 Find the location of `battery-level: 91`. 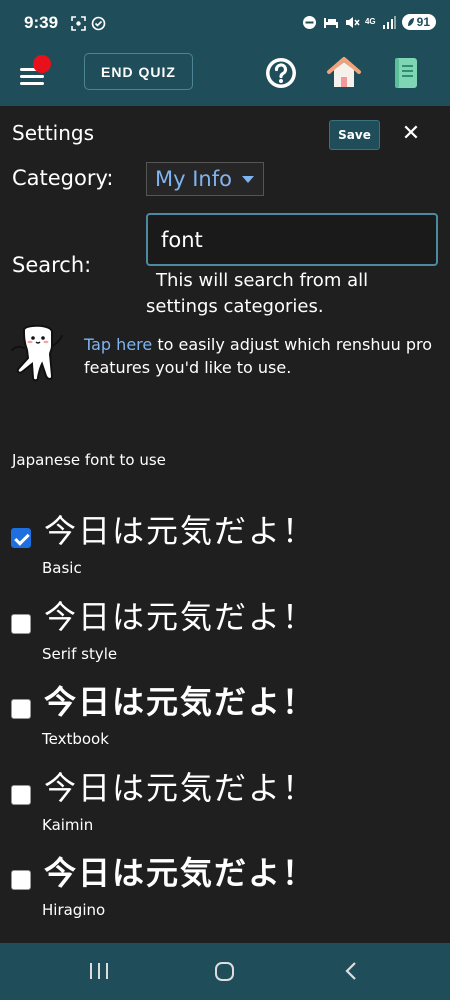

battery-level: 91 is located at coordinates (423, 22).